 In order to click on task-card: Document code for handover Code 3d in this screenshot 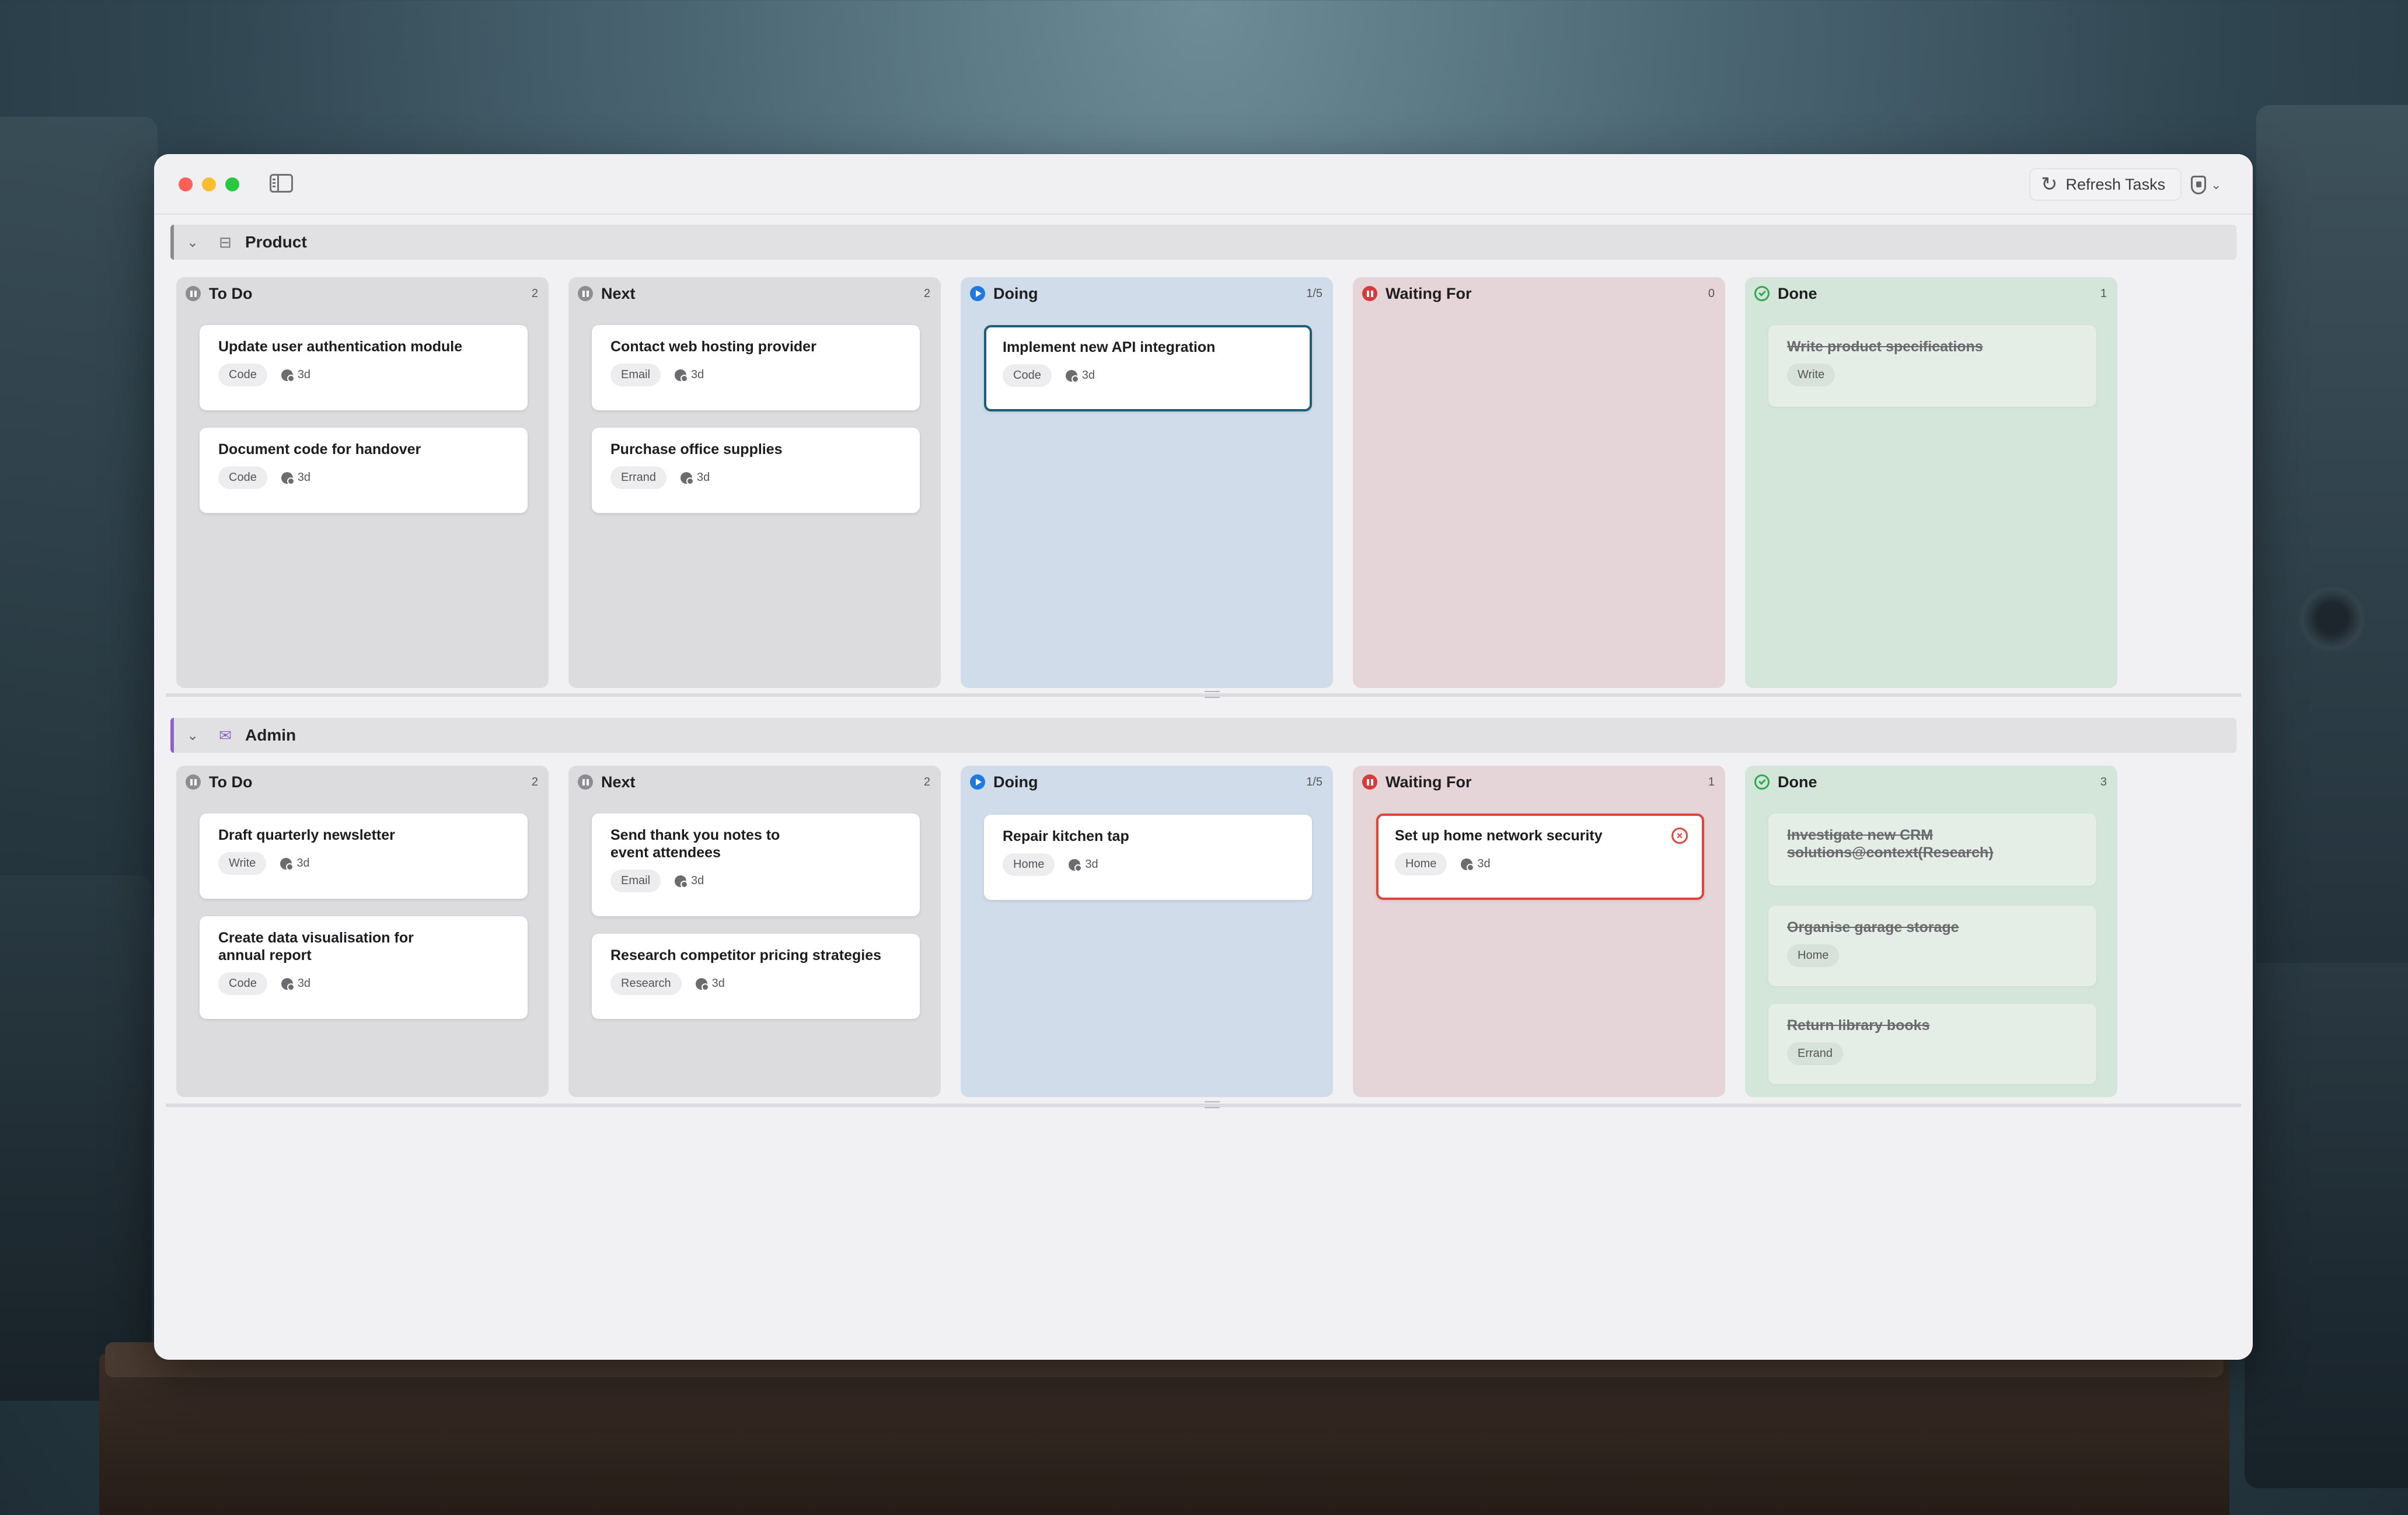, I will do `click(364, 470)`.